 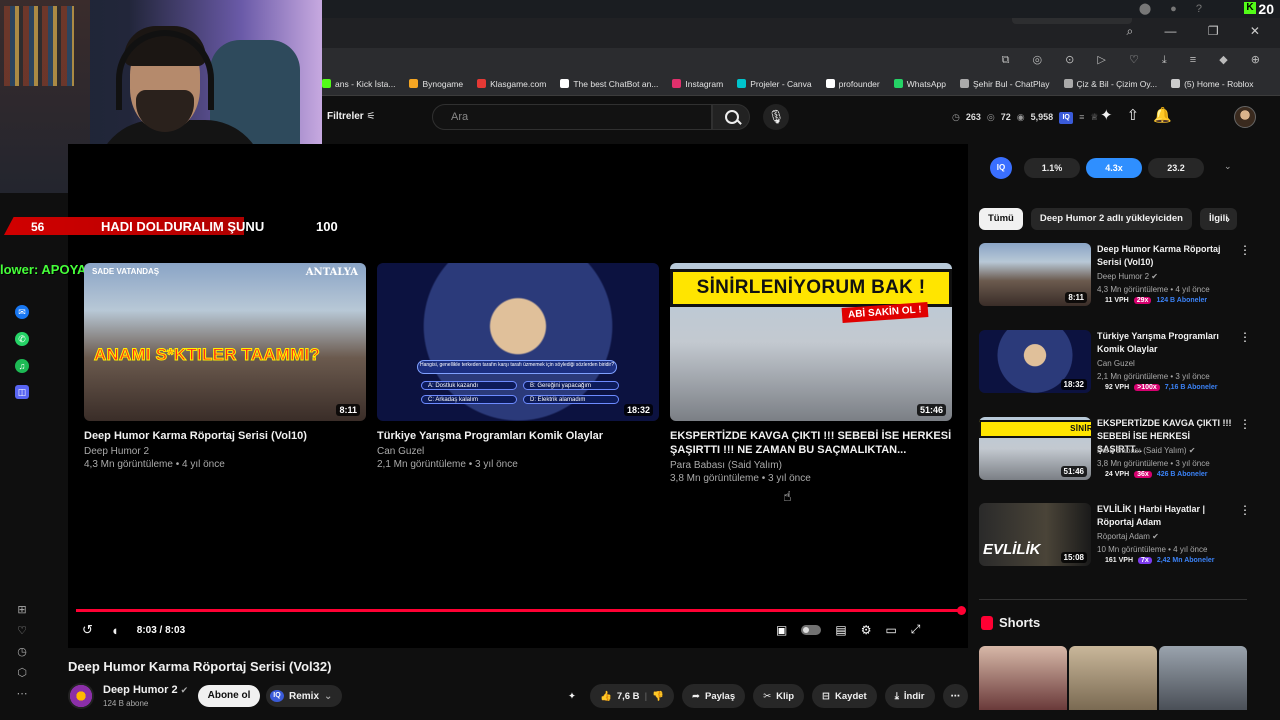 What do you see at coordinates (22, 672) in the screenshot?
I see `cube-icon: ⬡` at bounding box center [22, 672].